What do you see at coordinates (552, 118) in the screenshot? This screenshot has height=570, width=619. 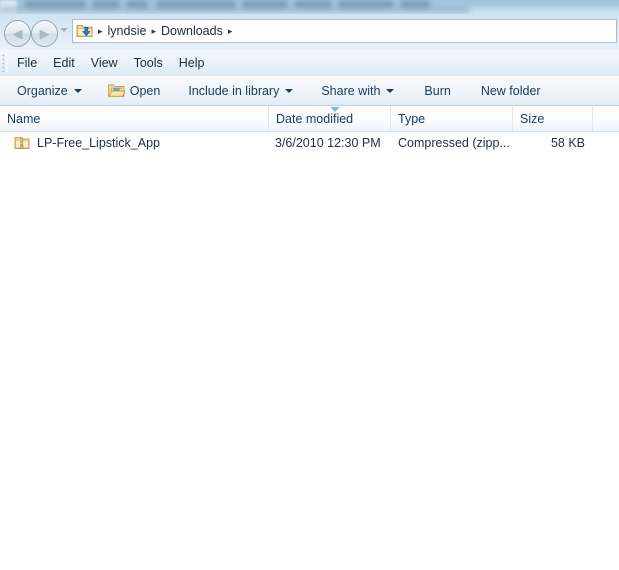 I see `column-header-size: Size` at bounding box center [552, 118].